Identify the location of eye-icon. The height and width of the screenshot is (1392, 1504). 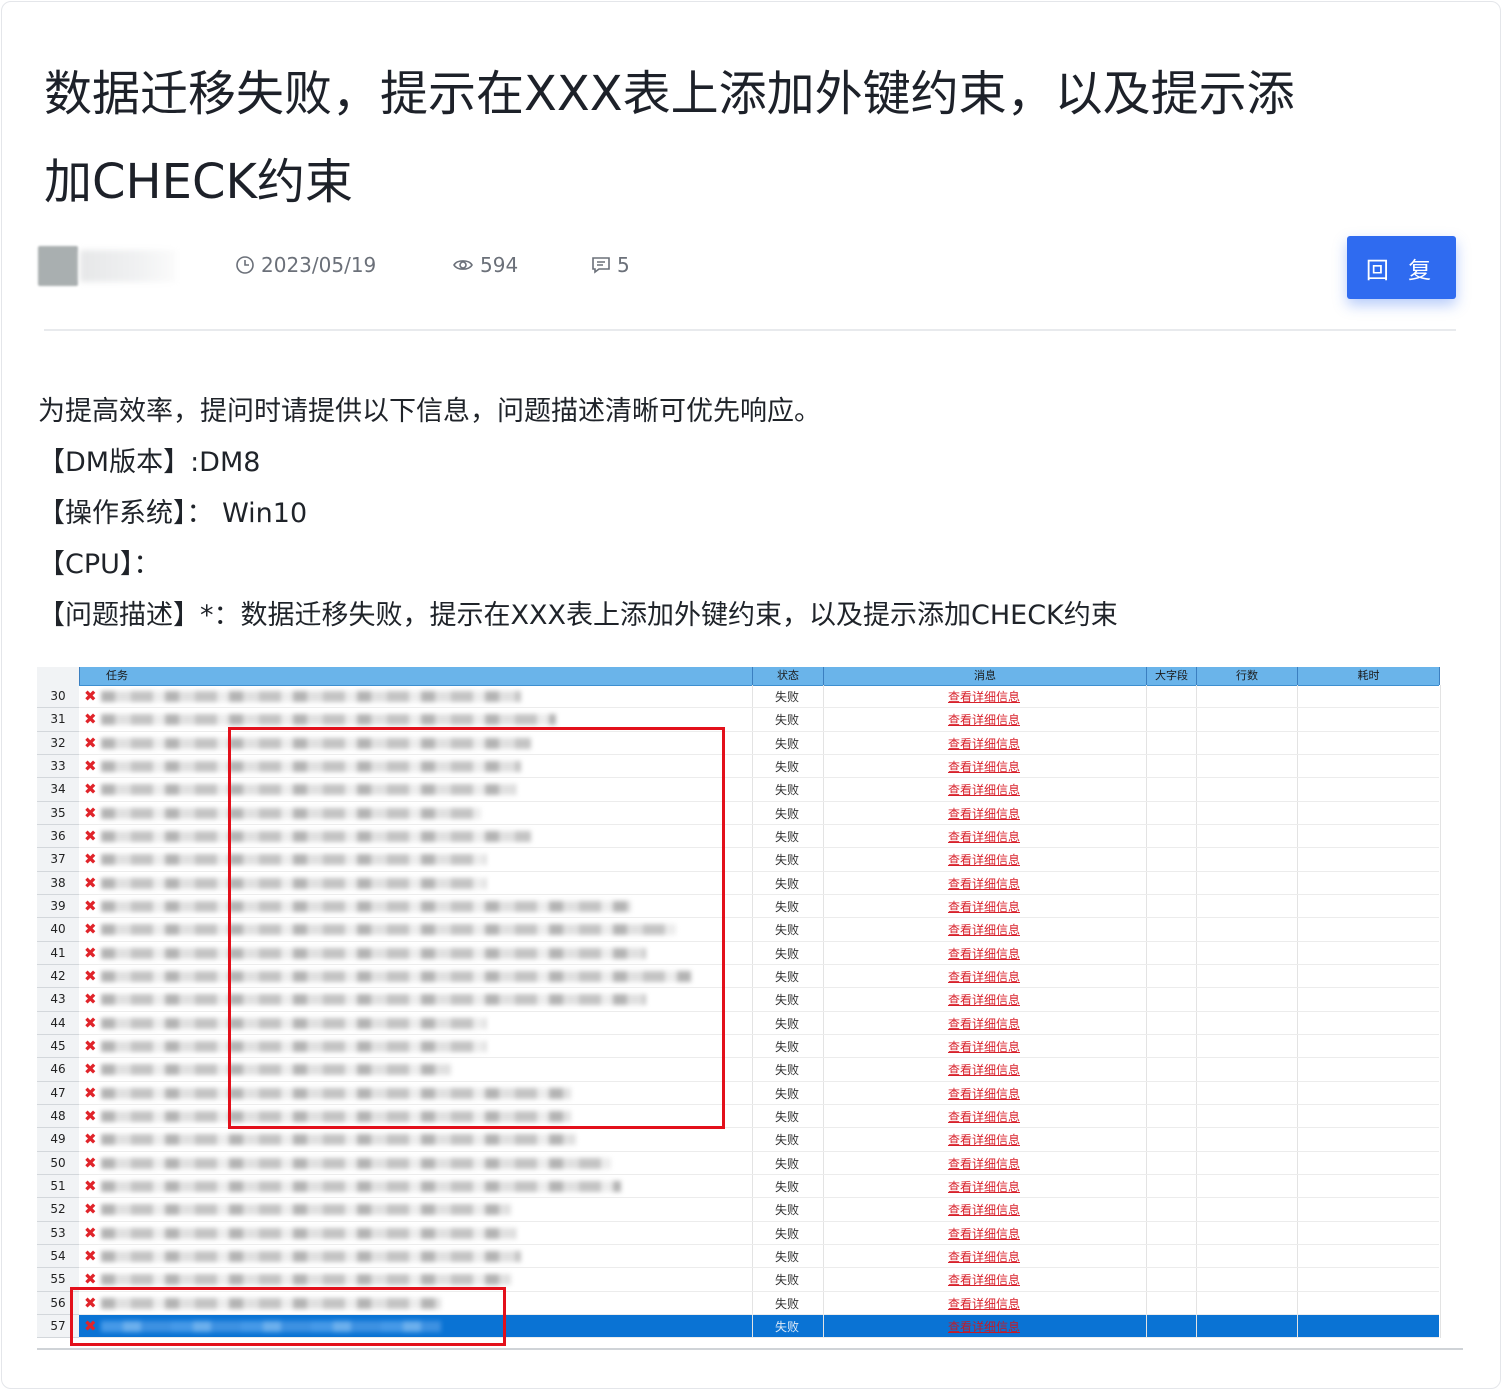
(463, 265).